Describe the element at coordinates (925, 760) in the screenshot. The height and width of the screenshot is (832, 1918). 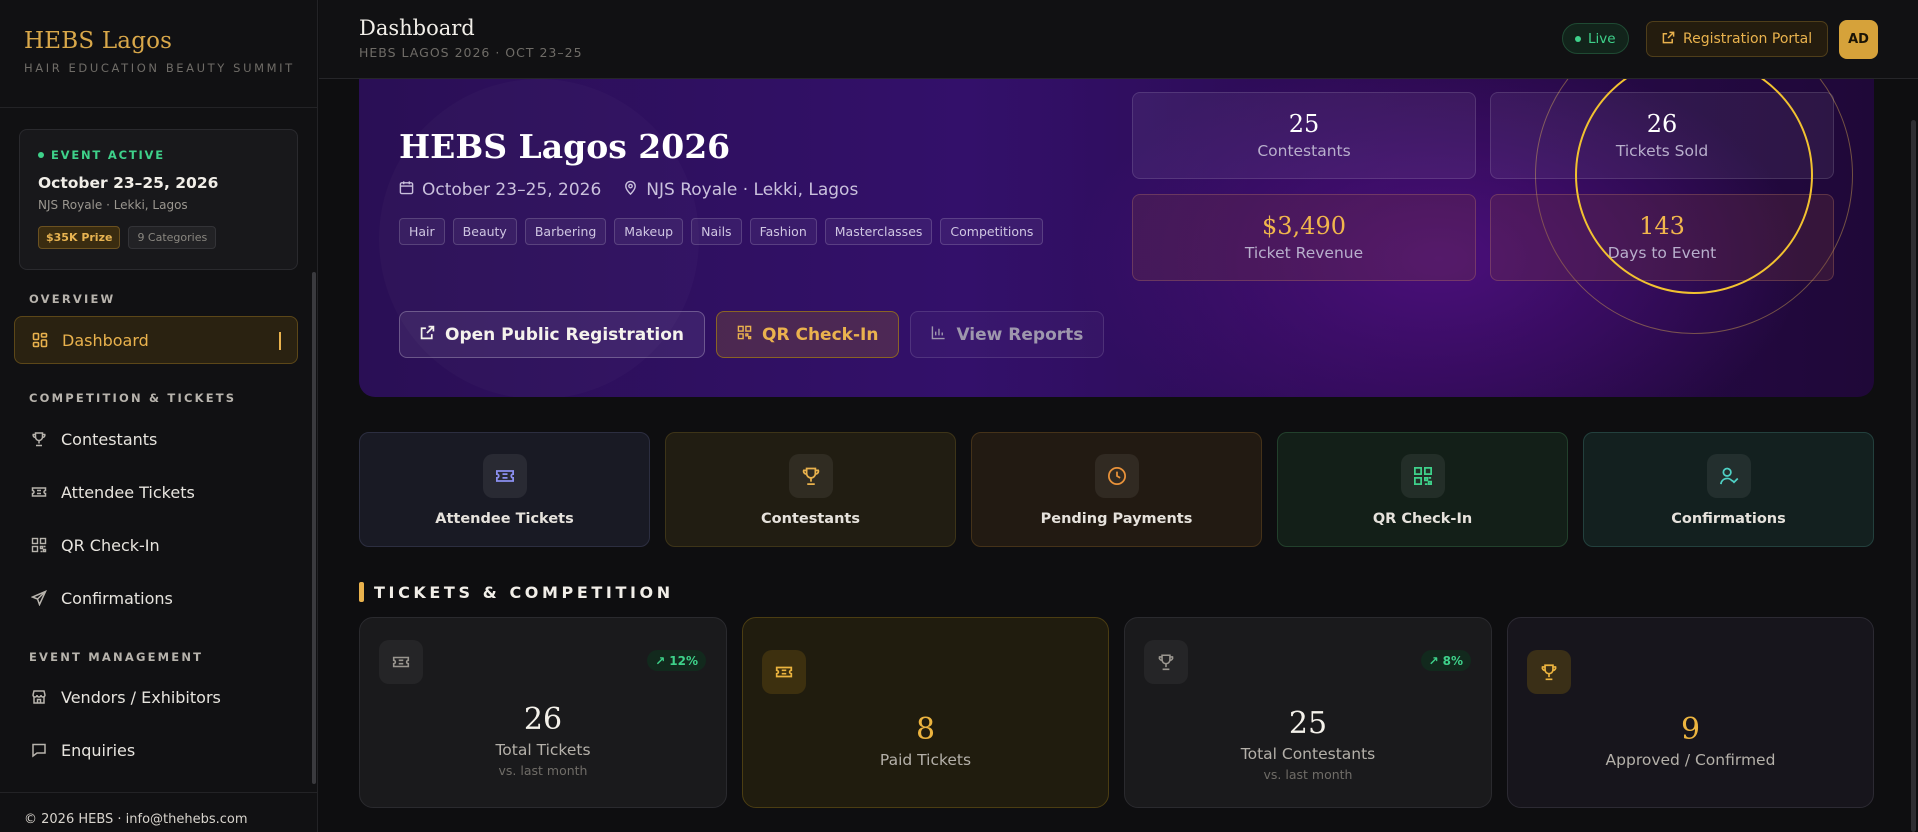
I see `kpi-label: Paid Tickets` at that location.